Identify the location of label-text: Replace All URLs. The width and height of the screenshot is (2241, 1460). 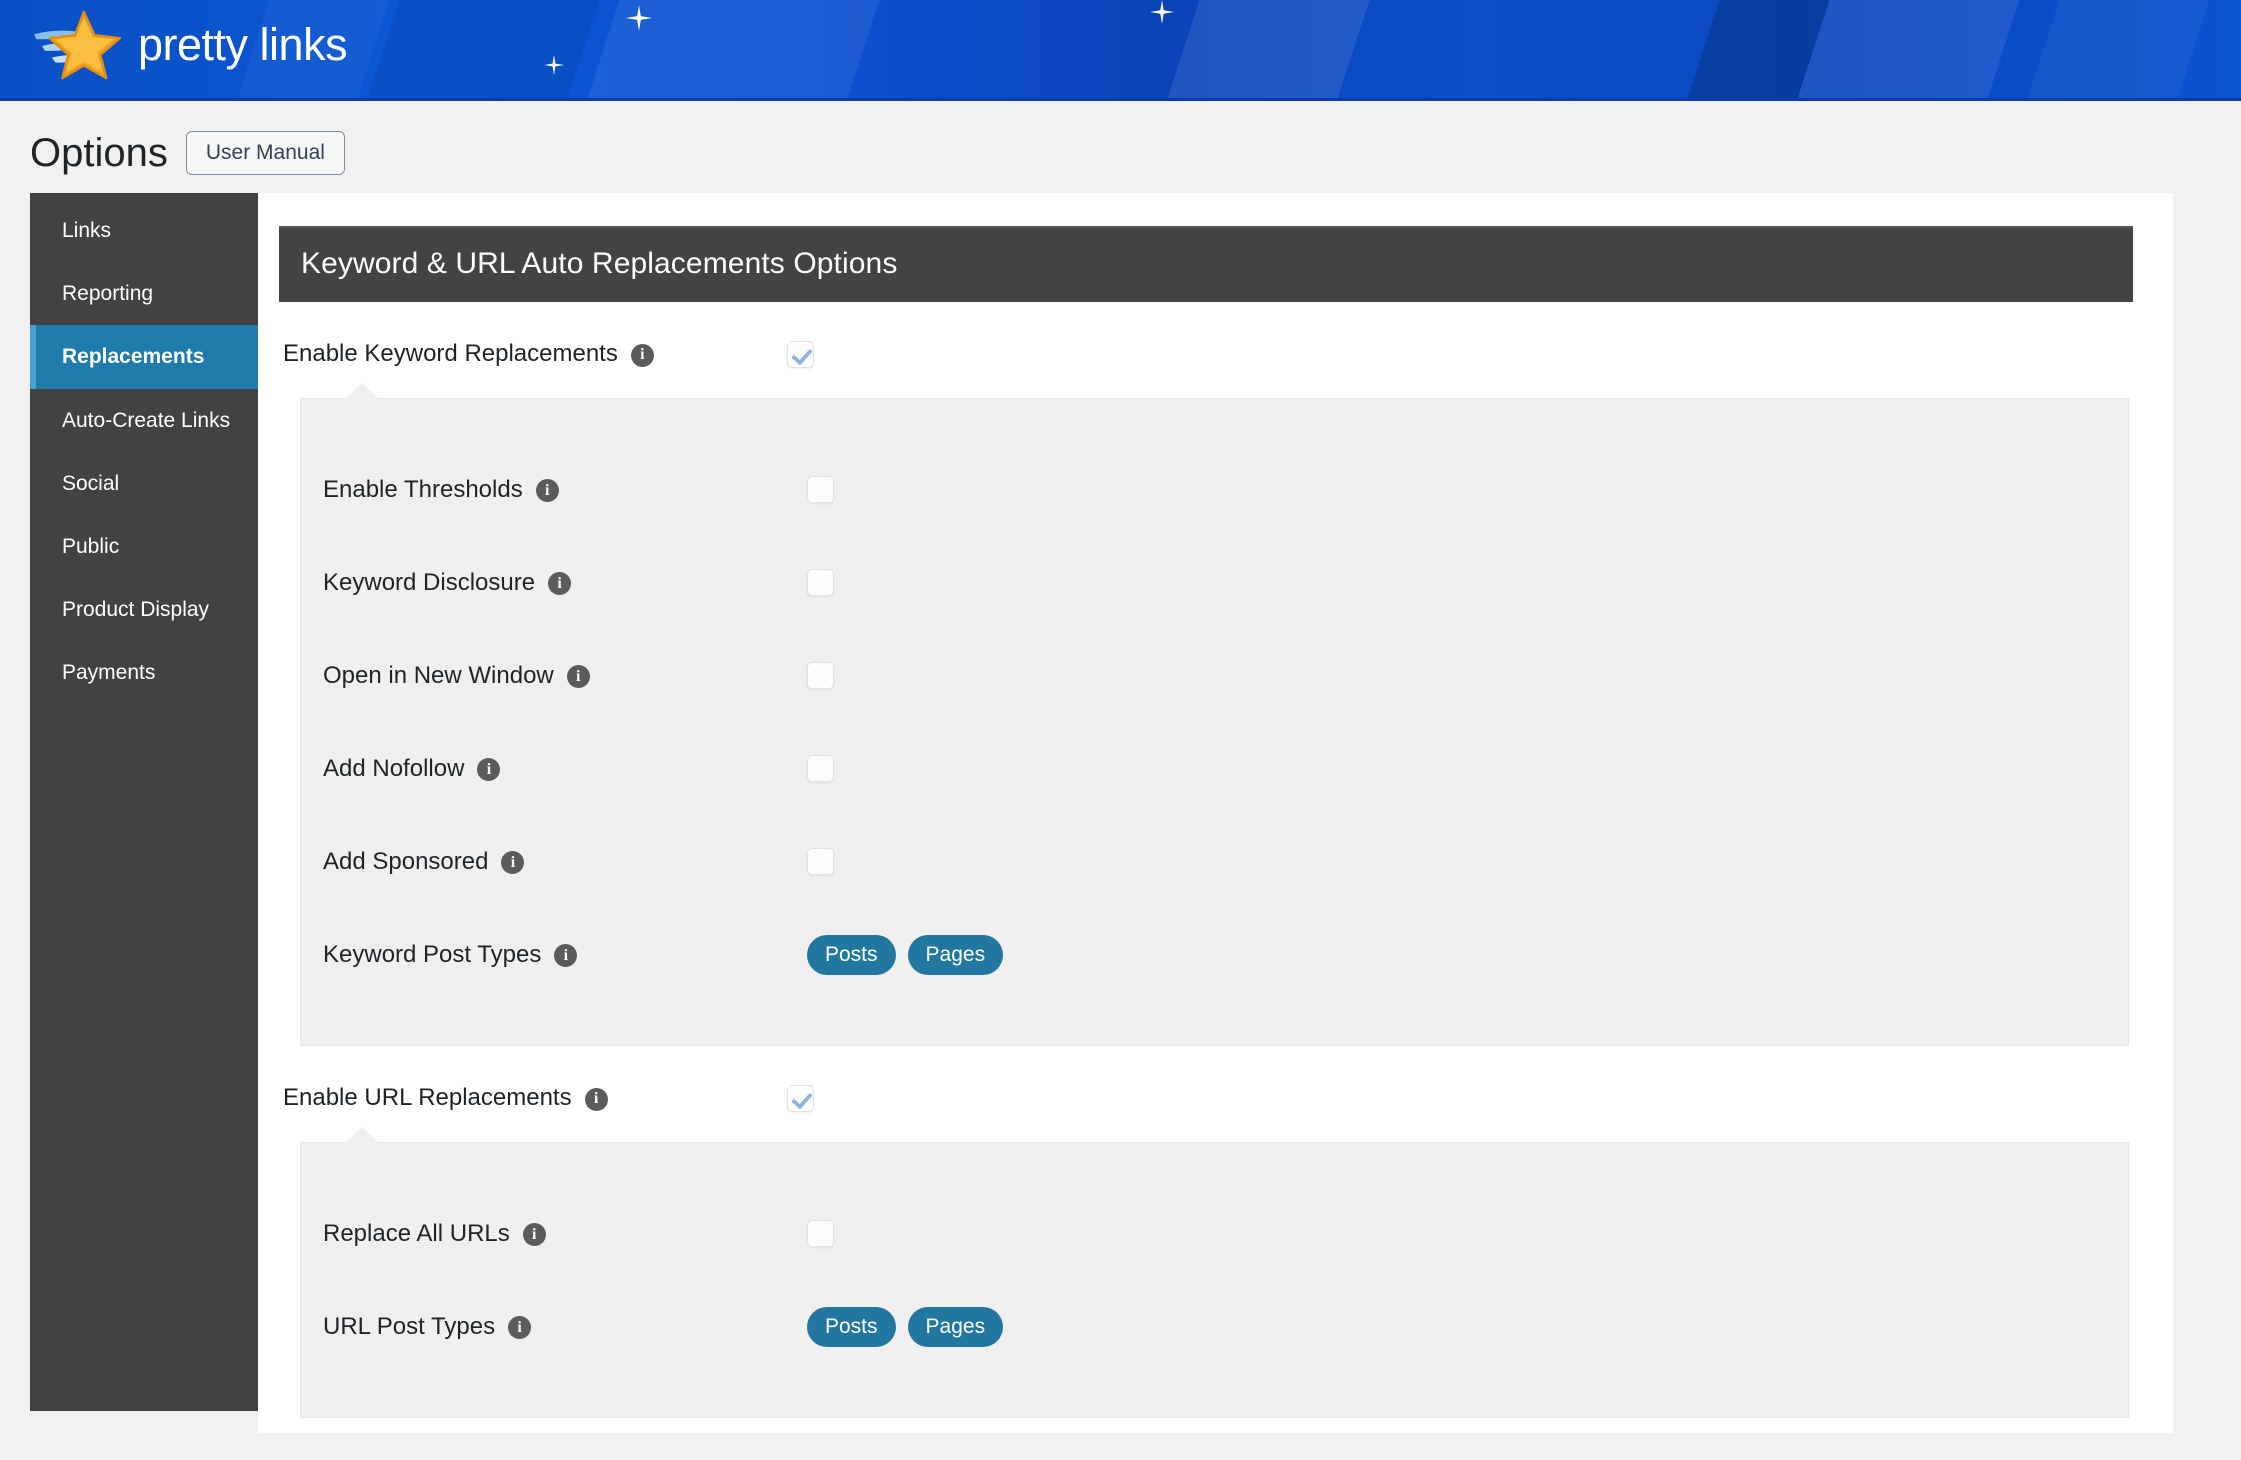
(416, 1233).